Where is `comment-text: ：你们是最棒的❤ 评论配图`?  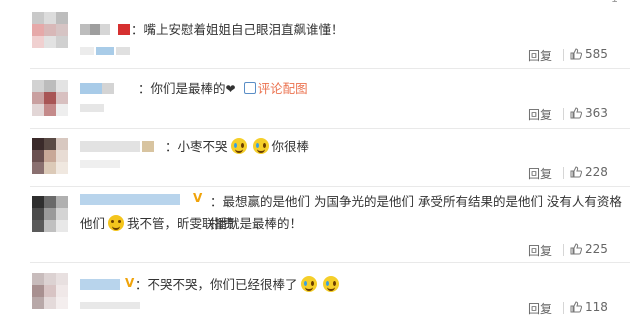
comment-text: ：你们是最棒的❤ 评论配图 is located at coordinates (223, 89).